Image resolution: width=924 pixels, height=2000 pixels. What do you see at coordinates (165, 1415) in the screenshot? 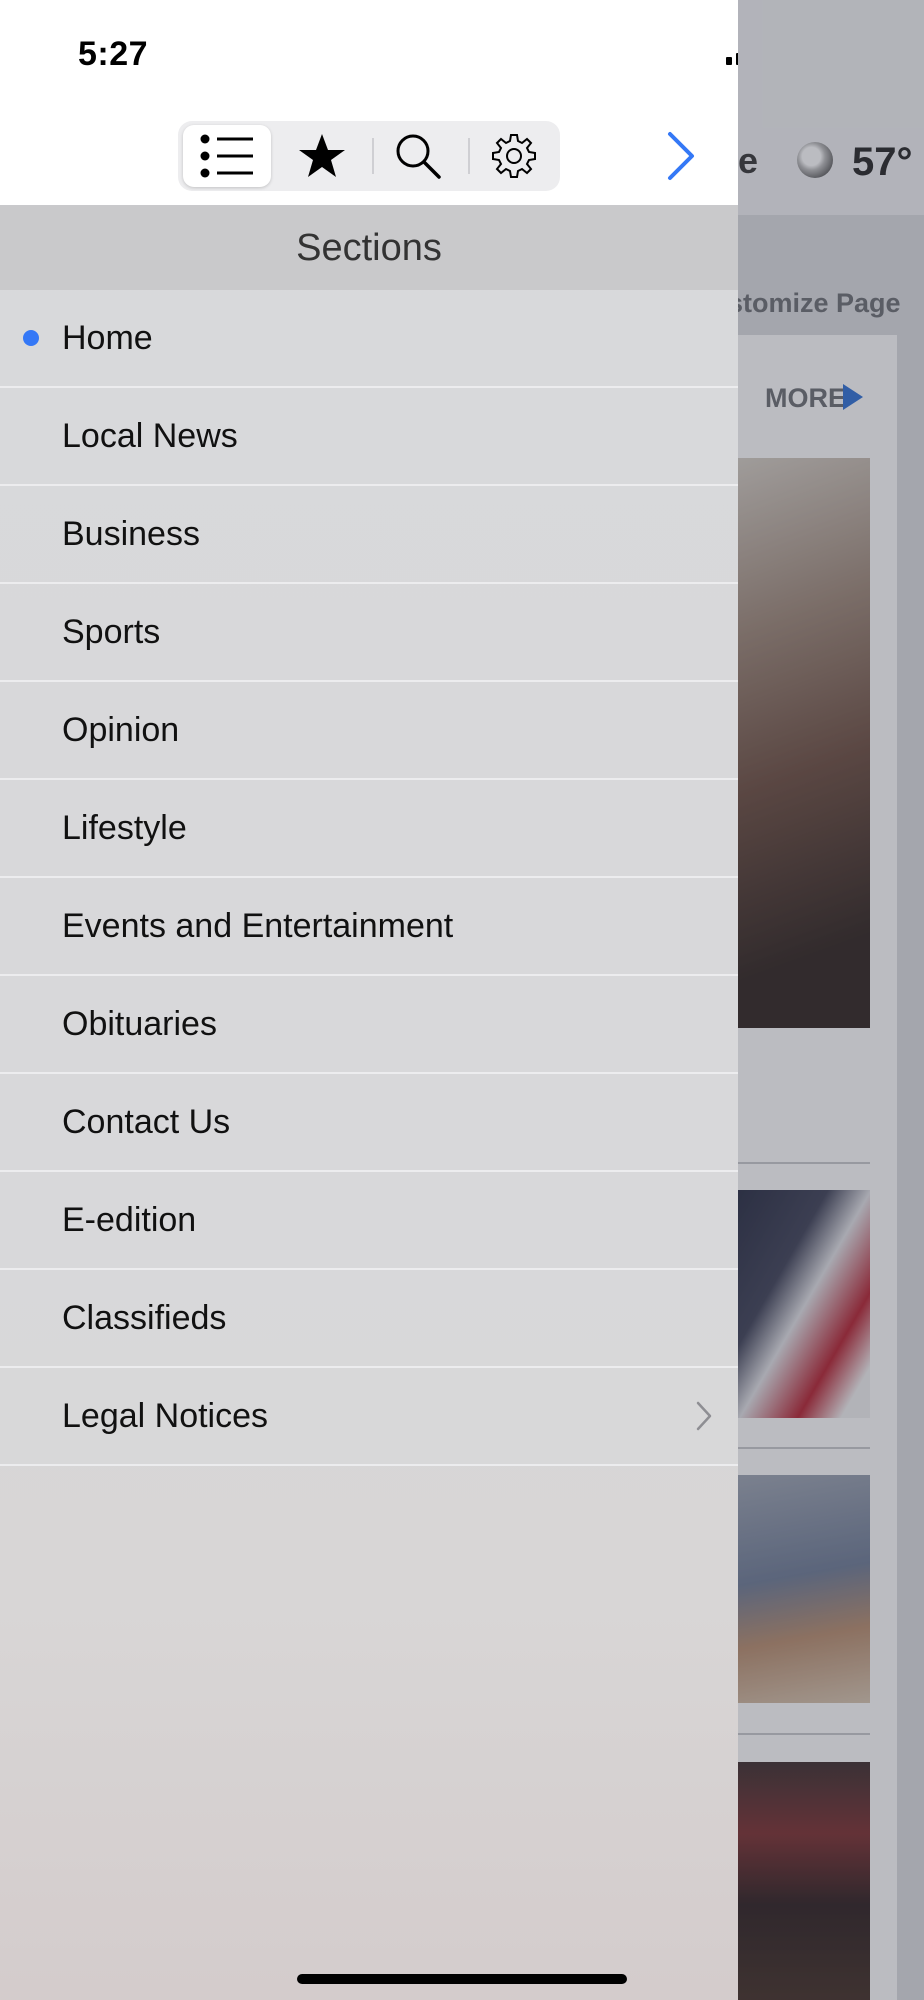
I see `section-item-label: Legal Notices` at bounding box center [165, 1415].